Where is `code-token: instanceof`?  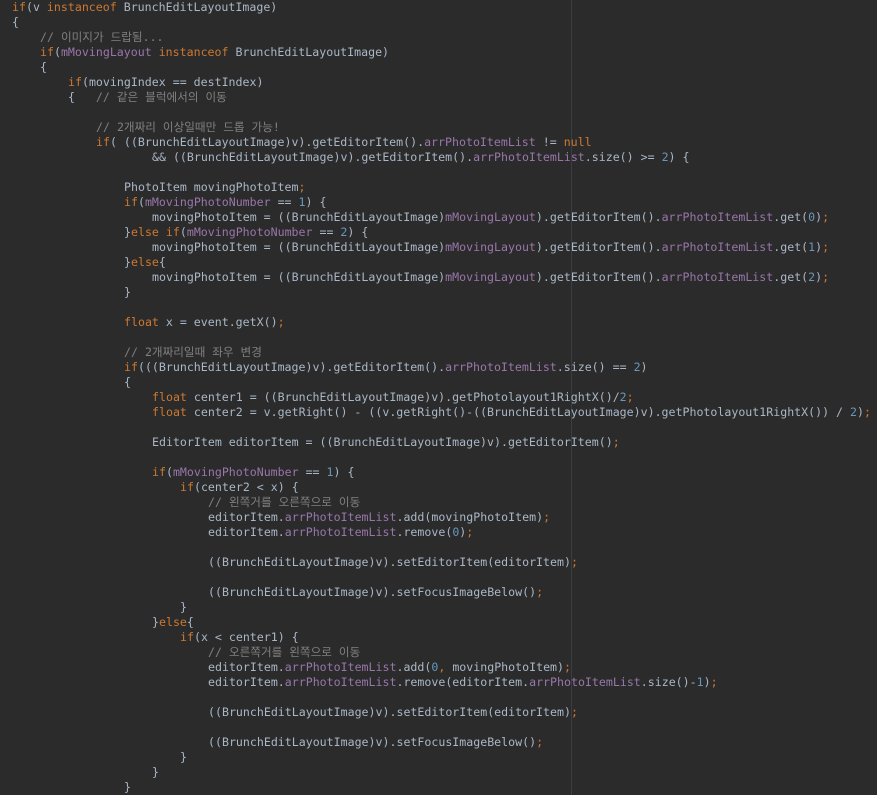
code-token: instanceof is located at coordinates (81, 7).